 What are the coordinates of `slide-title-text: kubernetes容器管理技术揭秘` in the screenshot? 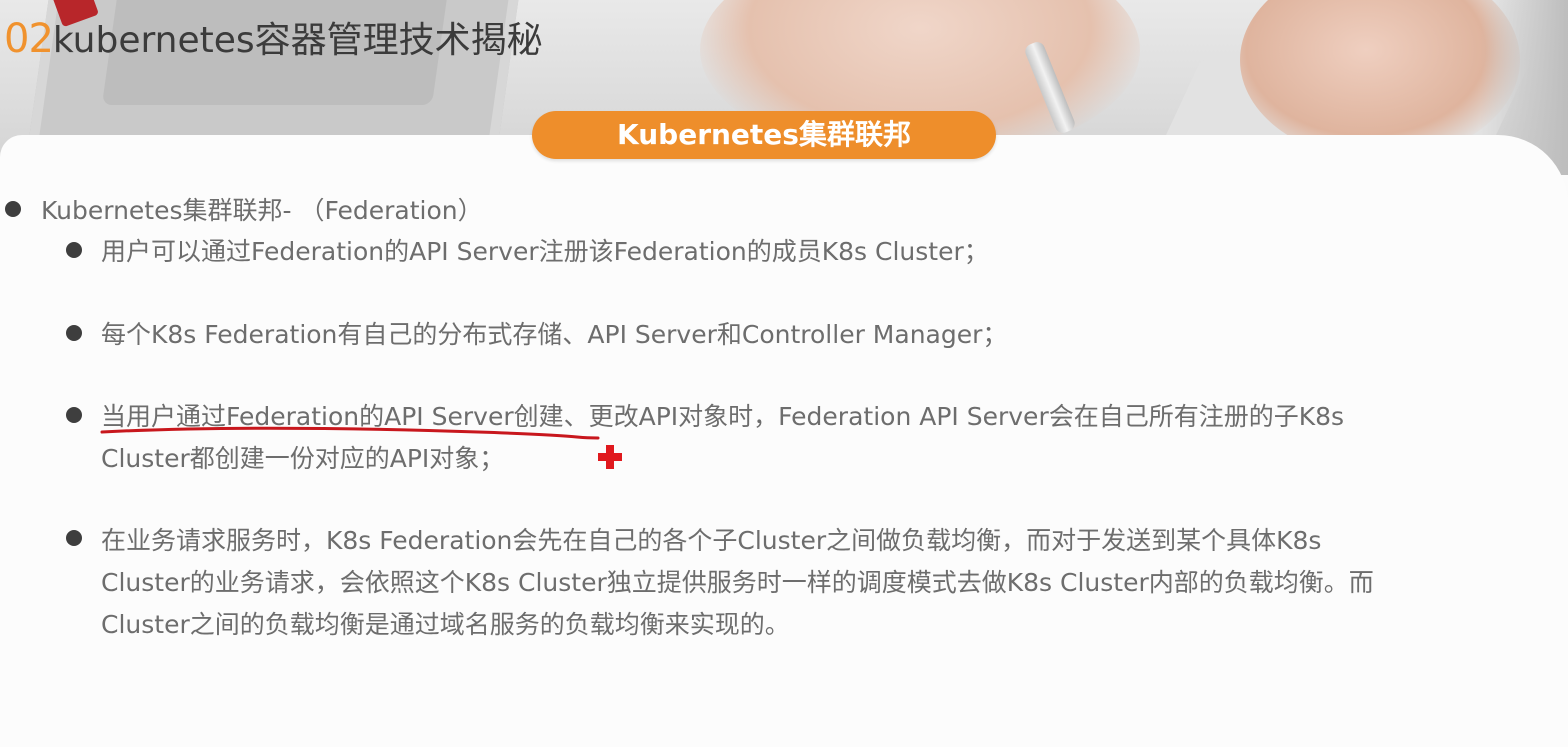 It's located at (297, 40).